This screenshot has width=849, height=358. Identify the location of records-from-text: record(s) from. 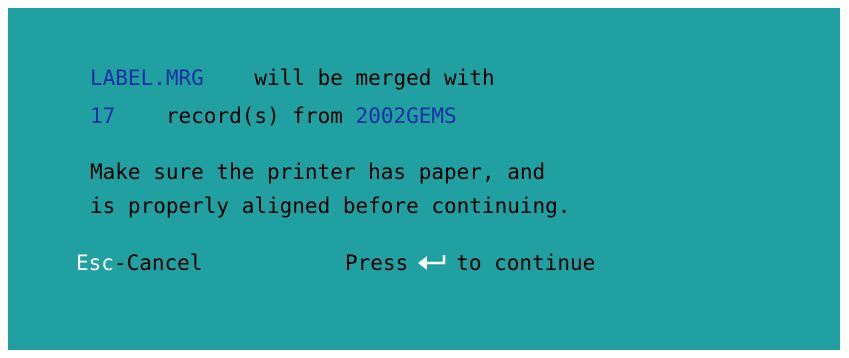
(254, 116).